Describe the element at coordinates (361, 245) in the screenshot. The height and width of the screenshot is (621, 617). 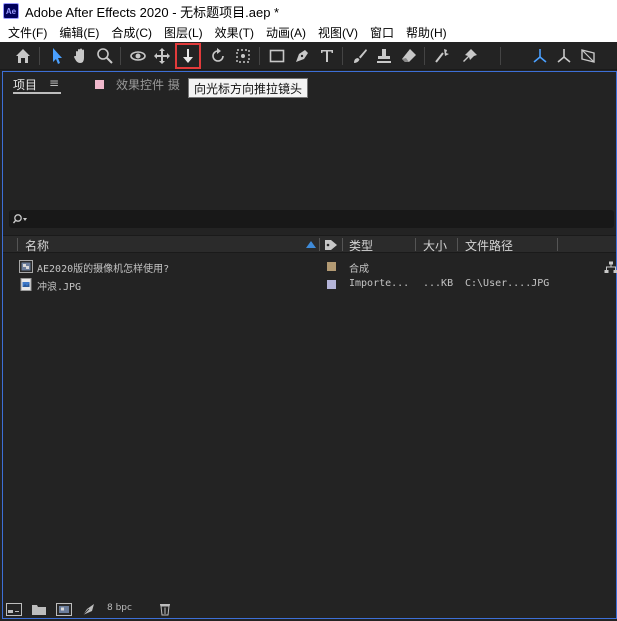
I see `column-header-type: 类型` at that location.